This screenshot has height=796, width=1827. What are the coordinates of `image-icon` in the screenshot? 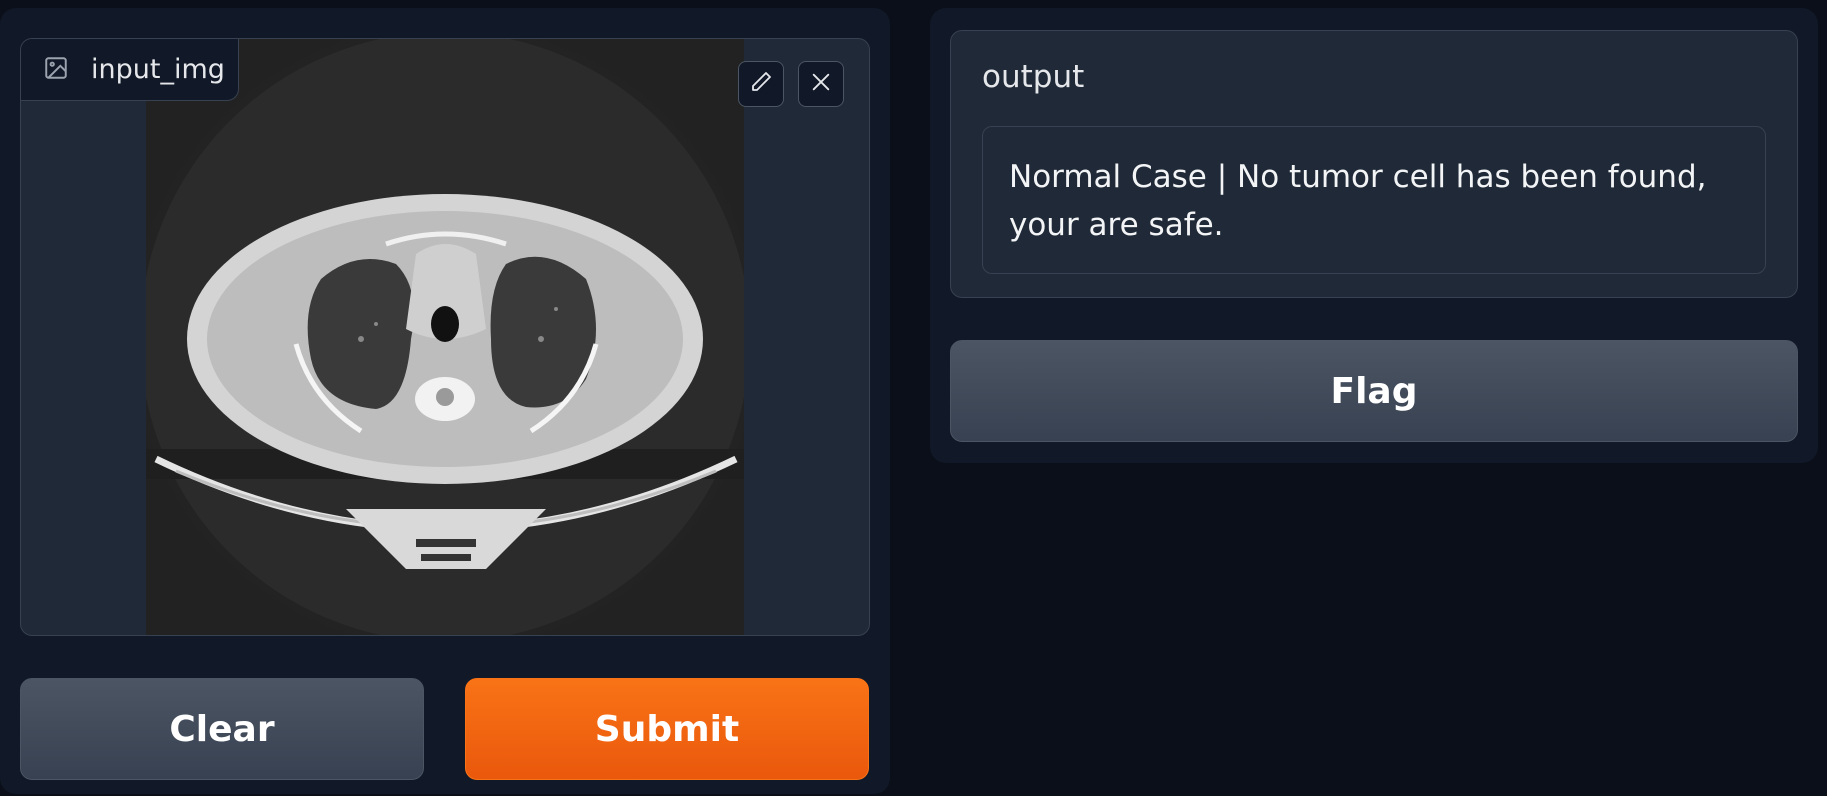 It's located at (56, 70).